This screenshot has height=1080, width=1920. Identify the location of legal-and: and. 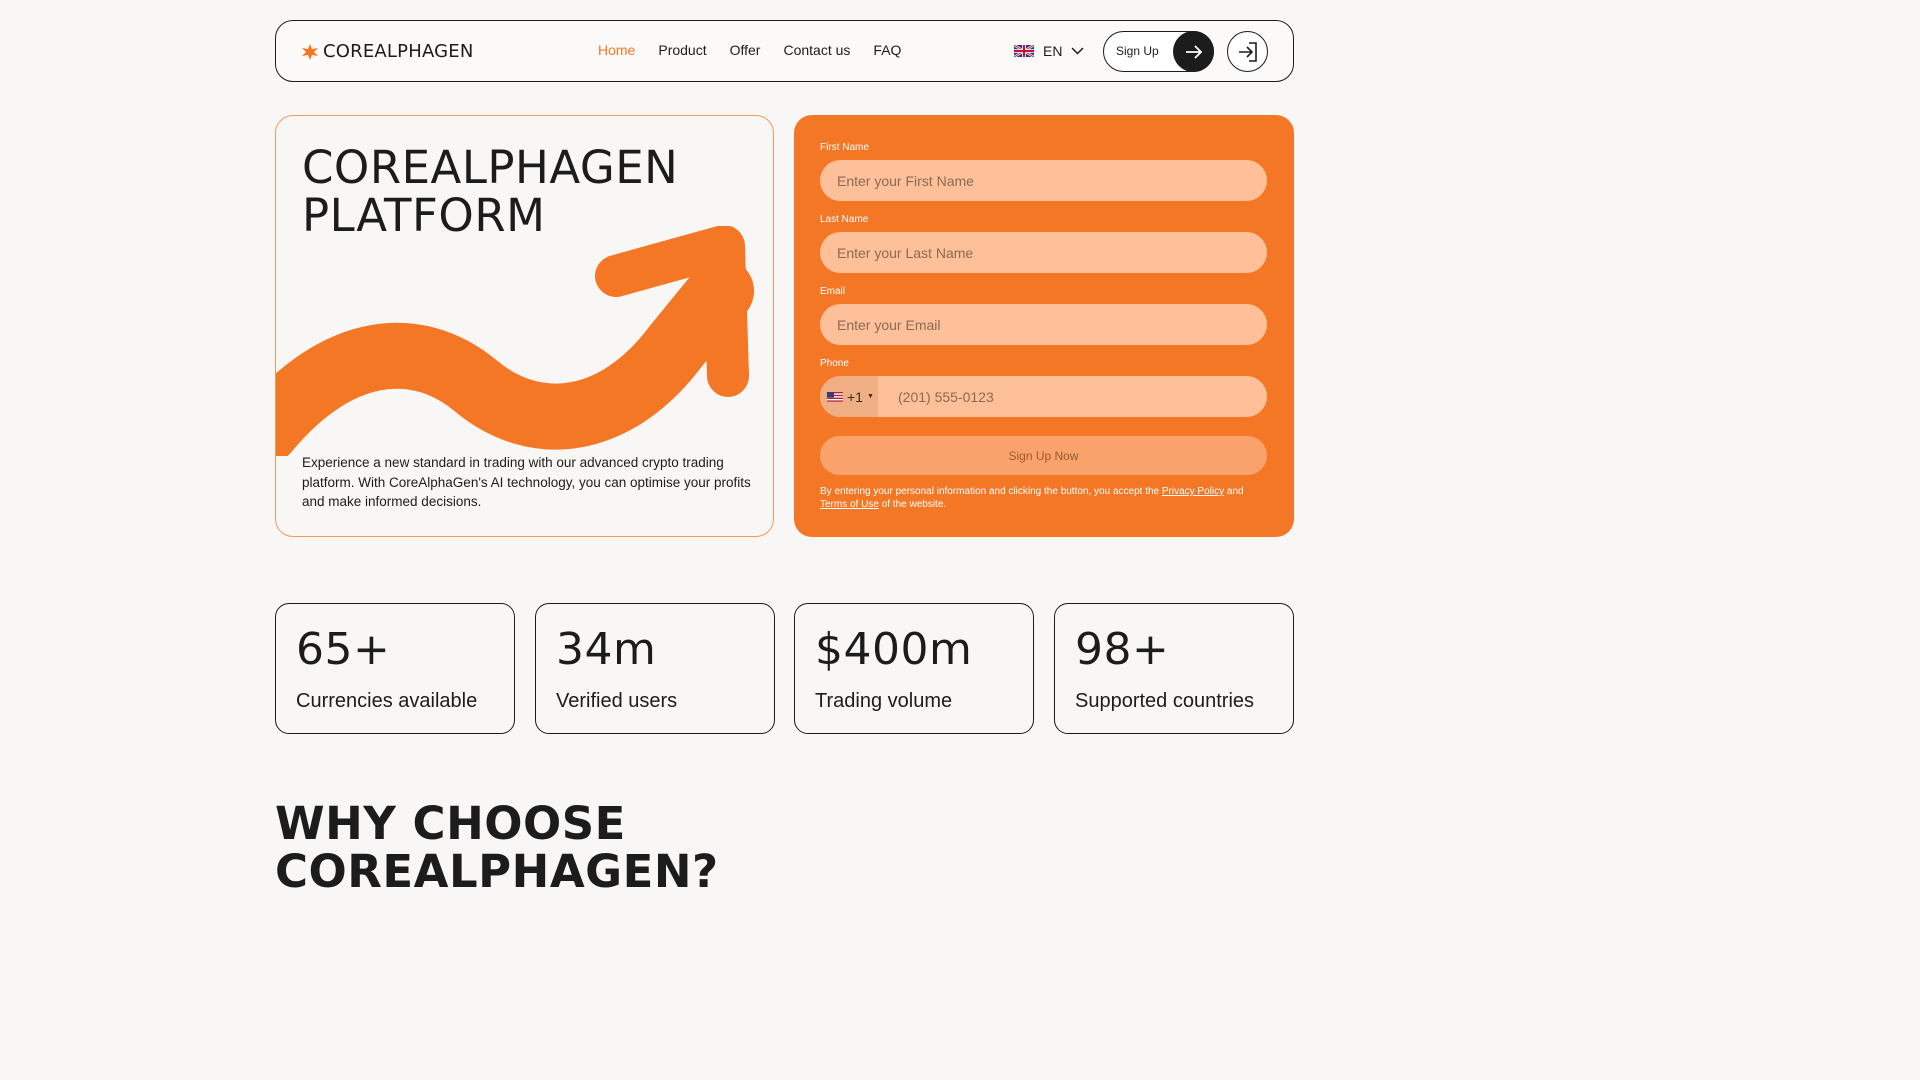
(1235, 491).